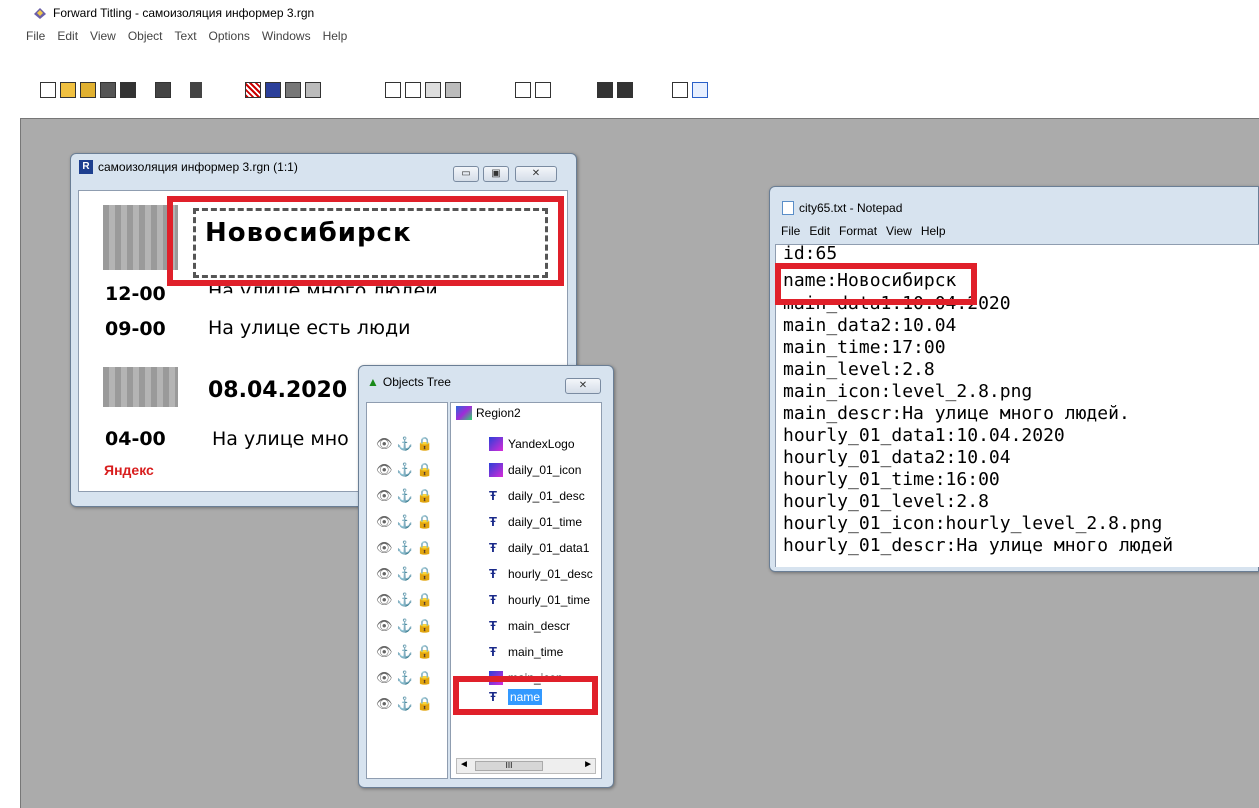  What do you see at coordinates (273, 90) in the screenshot?
I see `film-icon` at bounding box center [273, 90].